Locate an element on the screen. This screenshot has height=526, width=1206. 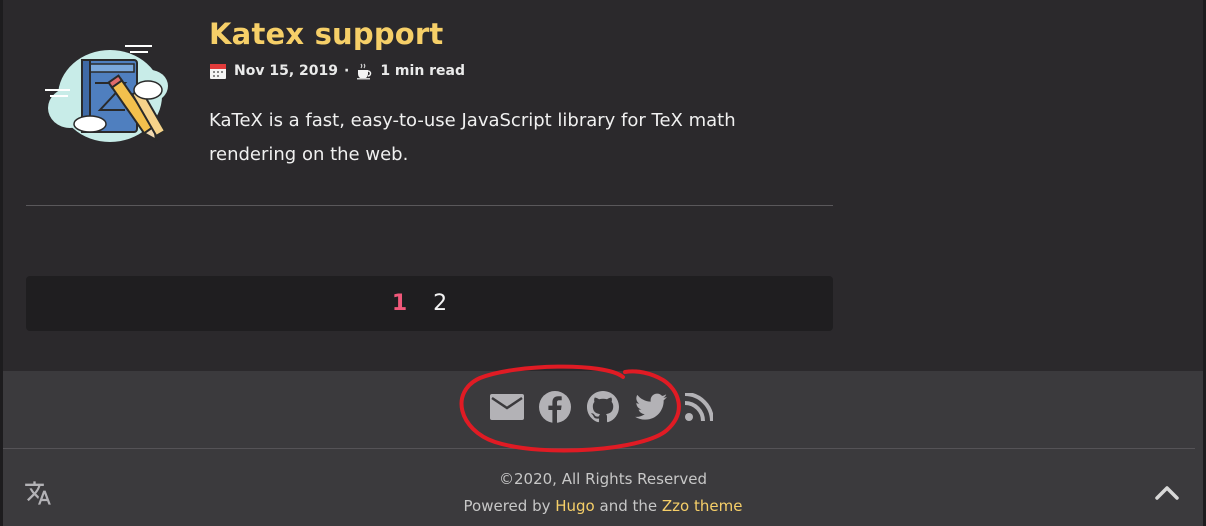
github-icon is located at coordinates (603, 407).